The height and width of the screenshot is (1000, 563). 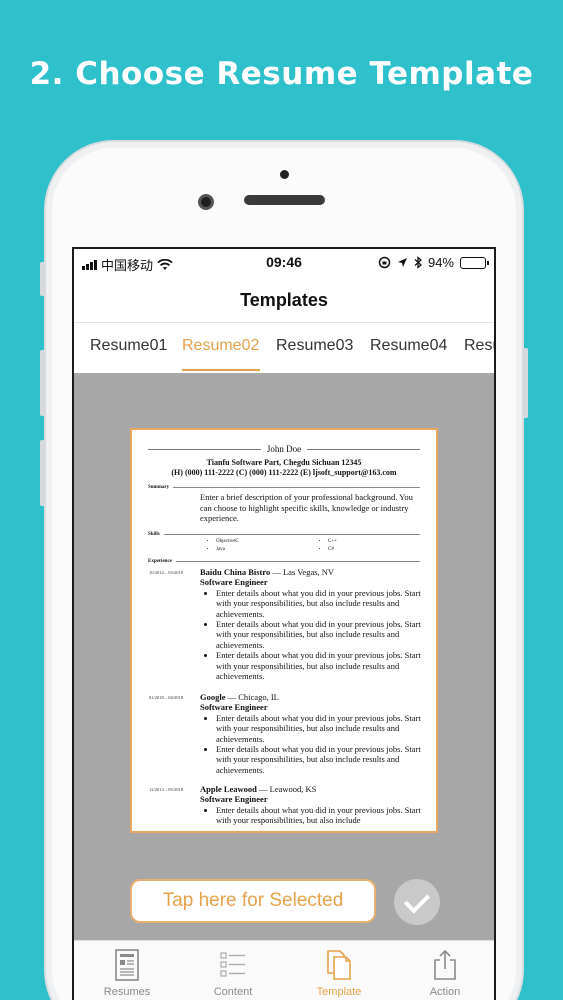 What do you see at coordinates (474, 262) in the screenshot?
I see `battery-icon` at bounding box center [474, 262].